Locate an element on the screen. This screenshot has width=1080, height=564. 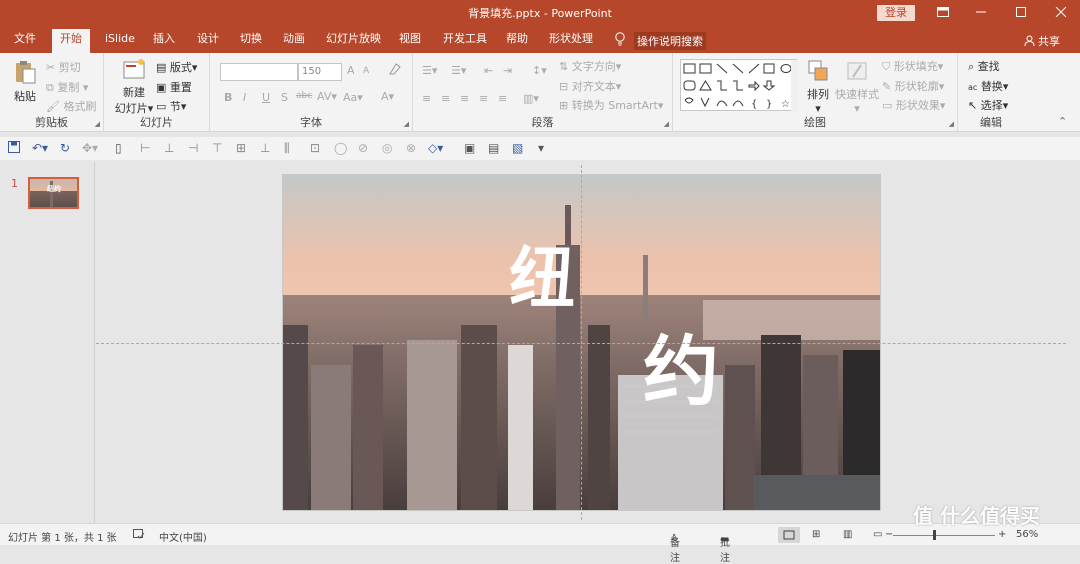
save-icon is located at coordinates (14, 148).